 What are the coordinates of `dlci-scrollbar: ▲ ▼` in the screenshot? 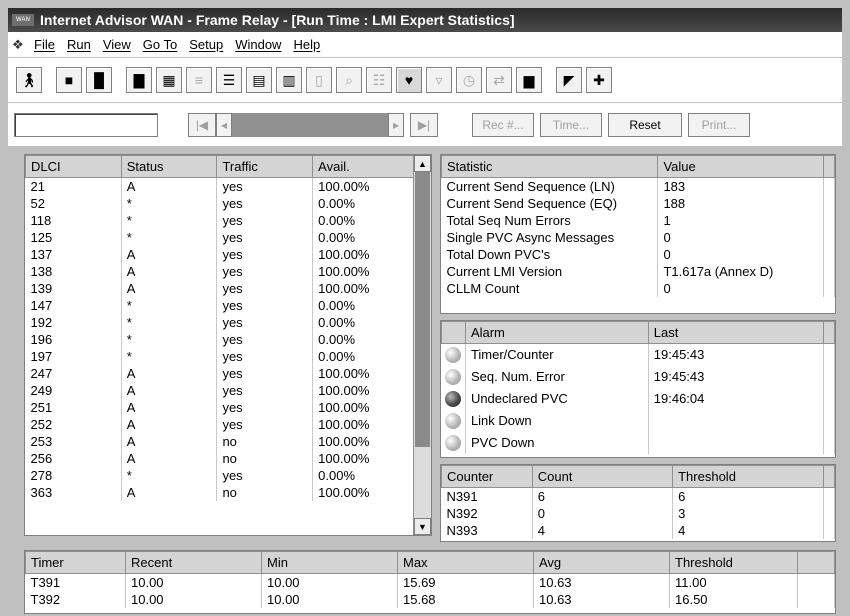 It's located at (422, 345).